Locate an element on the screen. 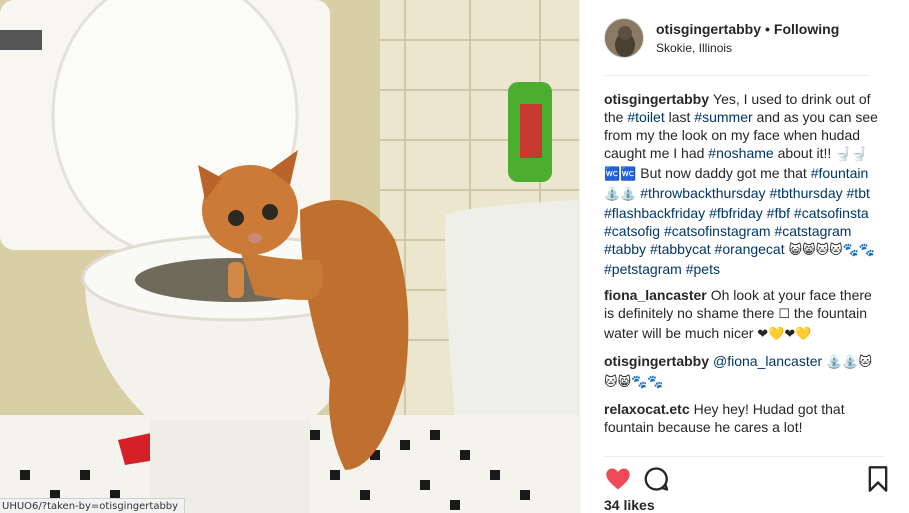 This screenshot has height=513, width=909. emoji-text: ❤💛❤💛 is located at coordinates (784, 334).